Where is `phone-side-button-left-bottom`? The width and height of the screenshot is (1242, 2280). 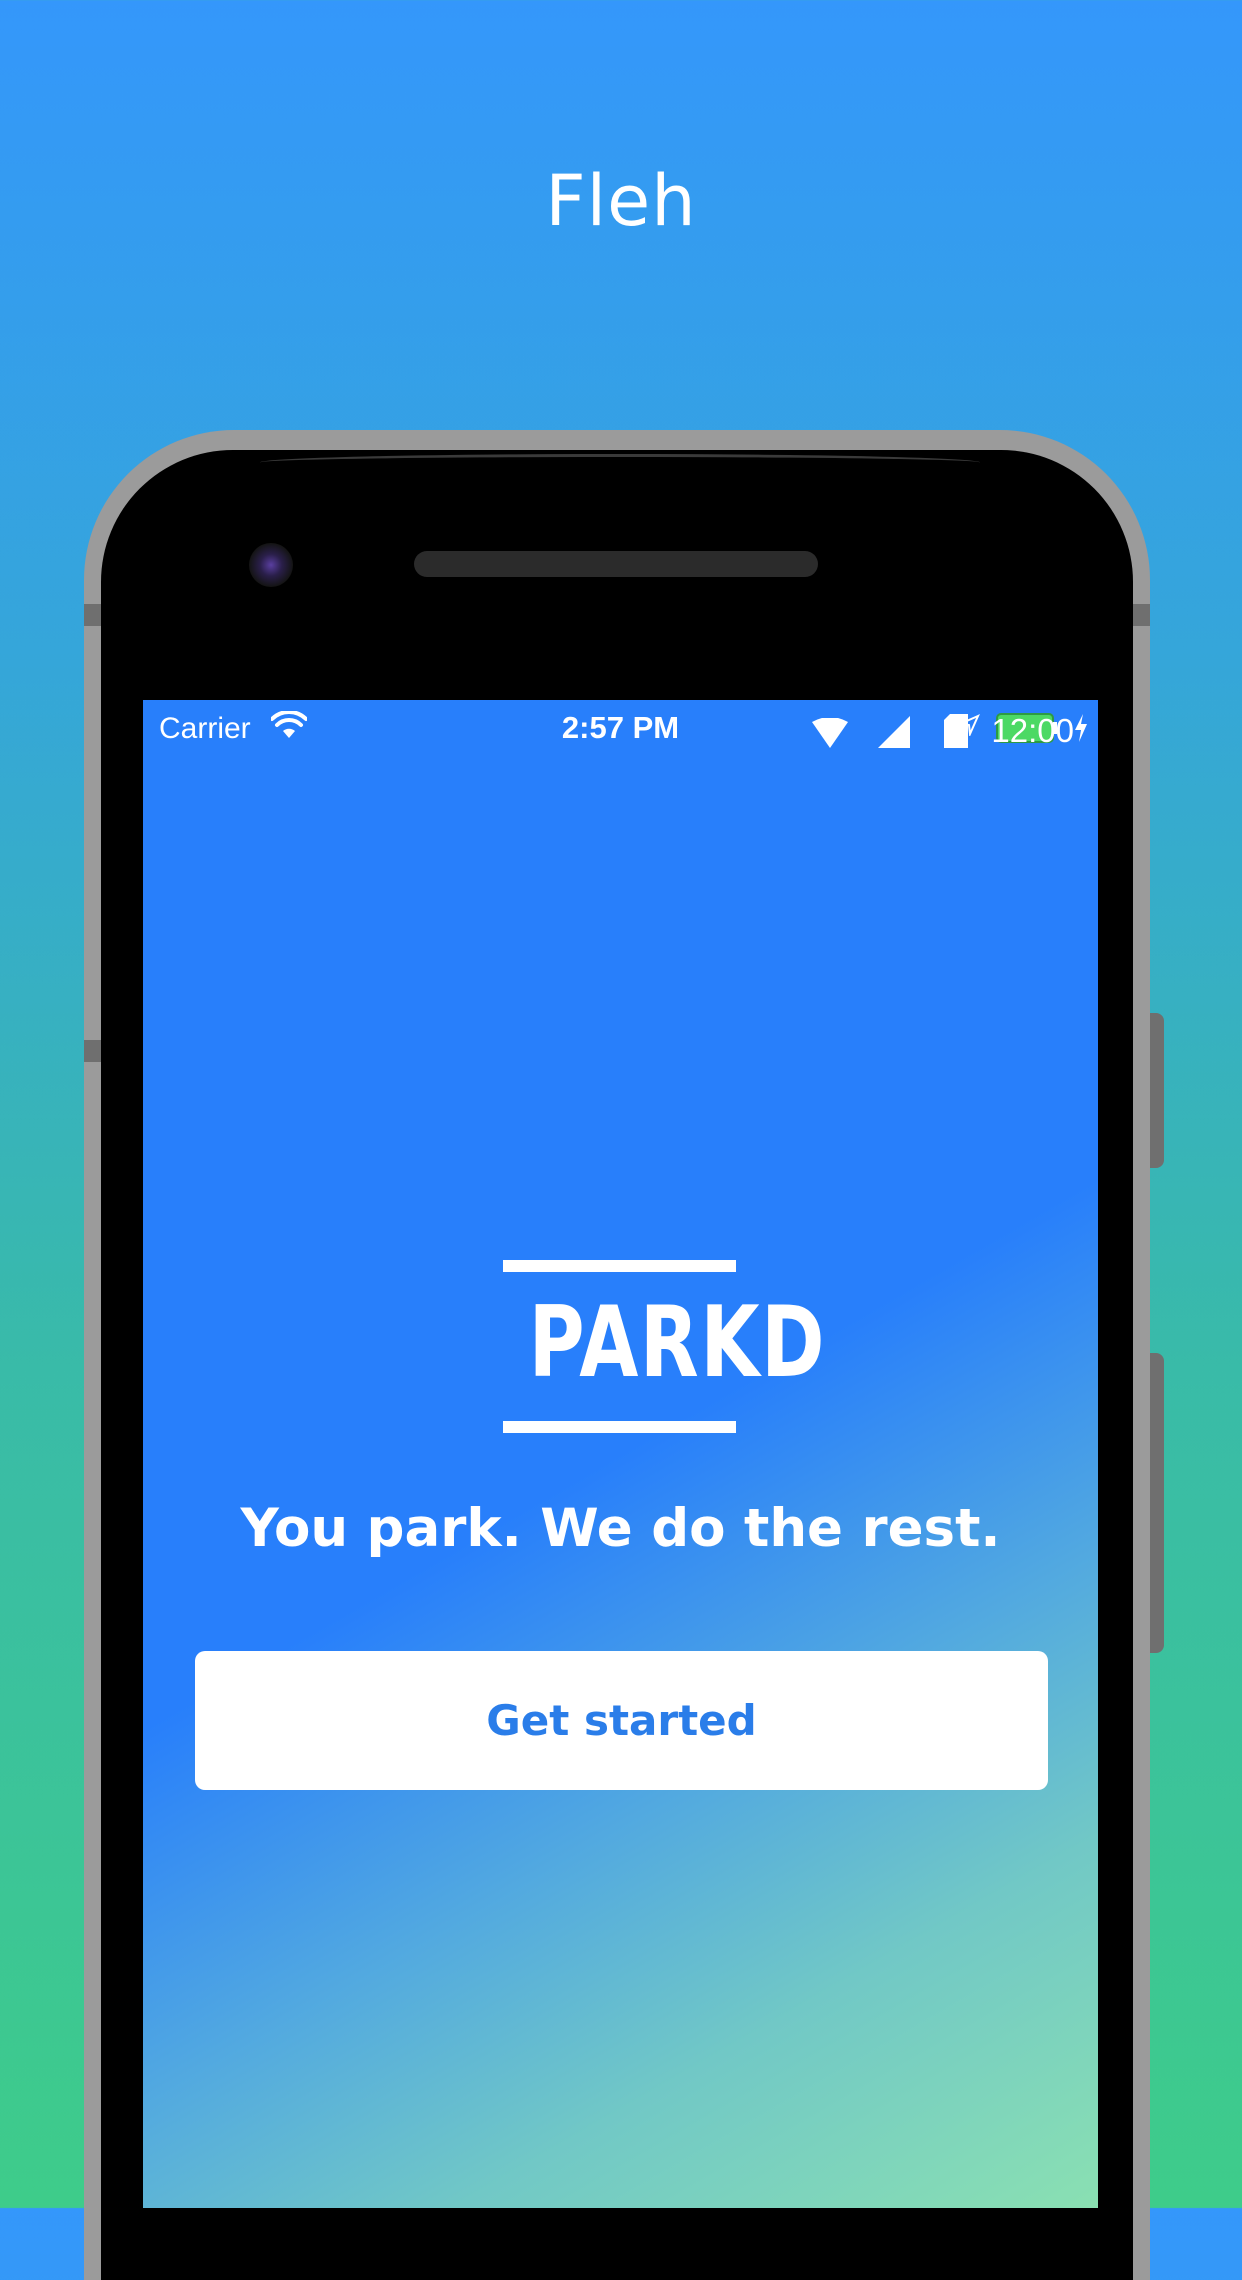
phone-side-button-left-bottom is located at coordinates (92, 1051).